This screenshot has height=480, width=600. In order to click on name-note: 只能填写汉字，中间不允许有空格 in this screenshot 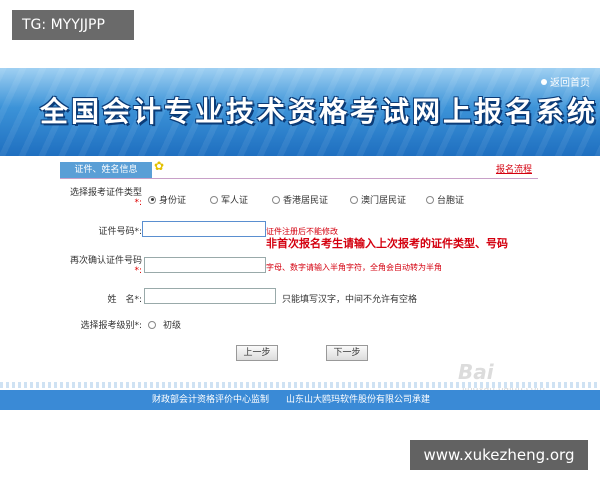, I will do `click(350, 300)`.